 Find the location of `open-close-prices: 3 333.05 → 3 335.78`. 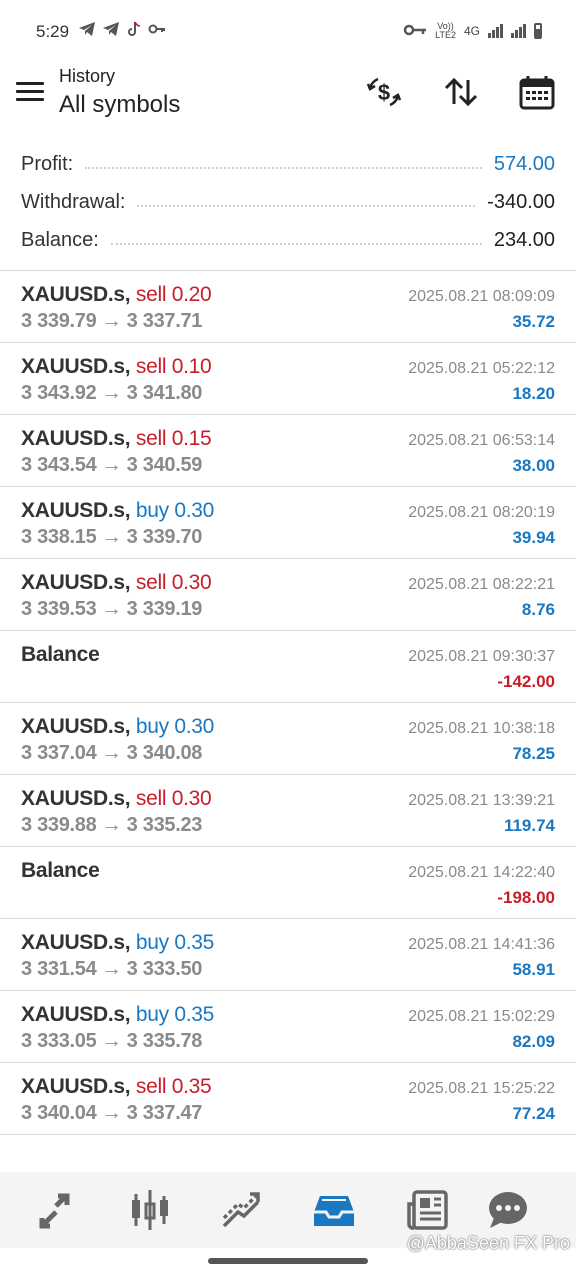

open-close-prices: 3 333.05 → 3 335.78 is located at coordinates (112, 1041).